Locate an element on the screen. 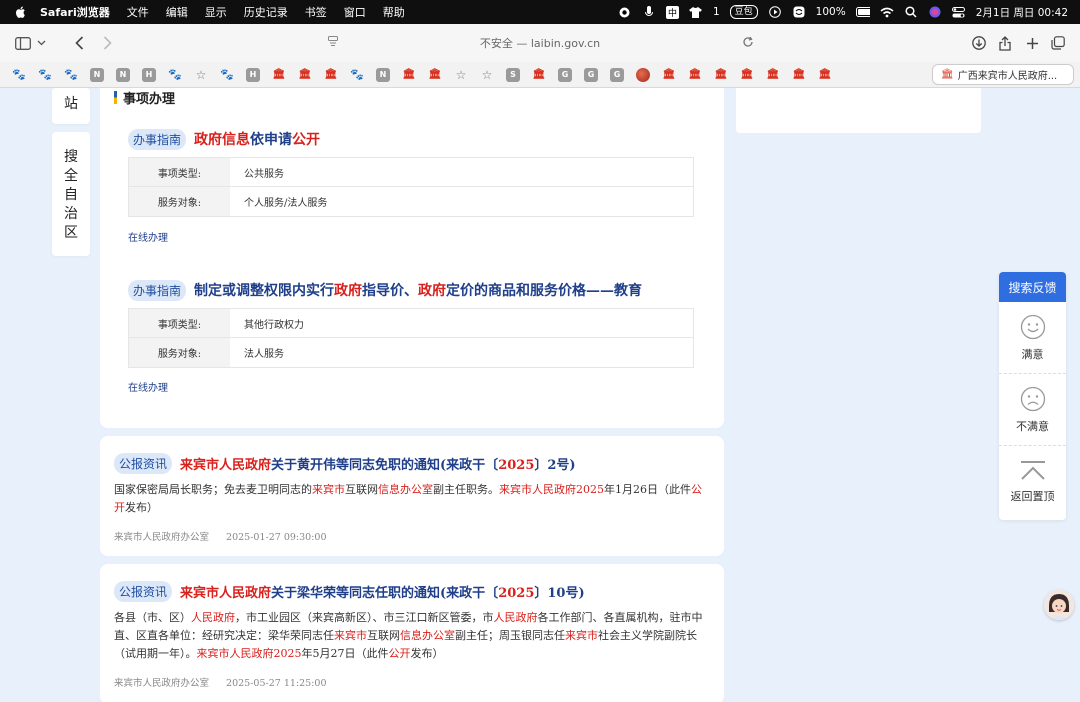 This screenshot has width=1080, height=702. ball-favicon-icon is located at coordinates (643, 74).